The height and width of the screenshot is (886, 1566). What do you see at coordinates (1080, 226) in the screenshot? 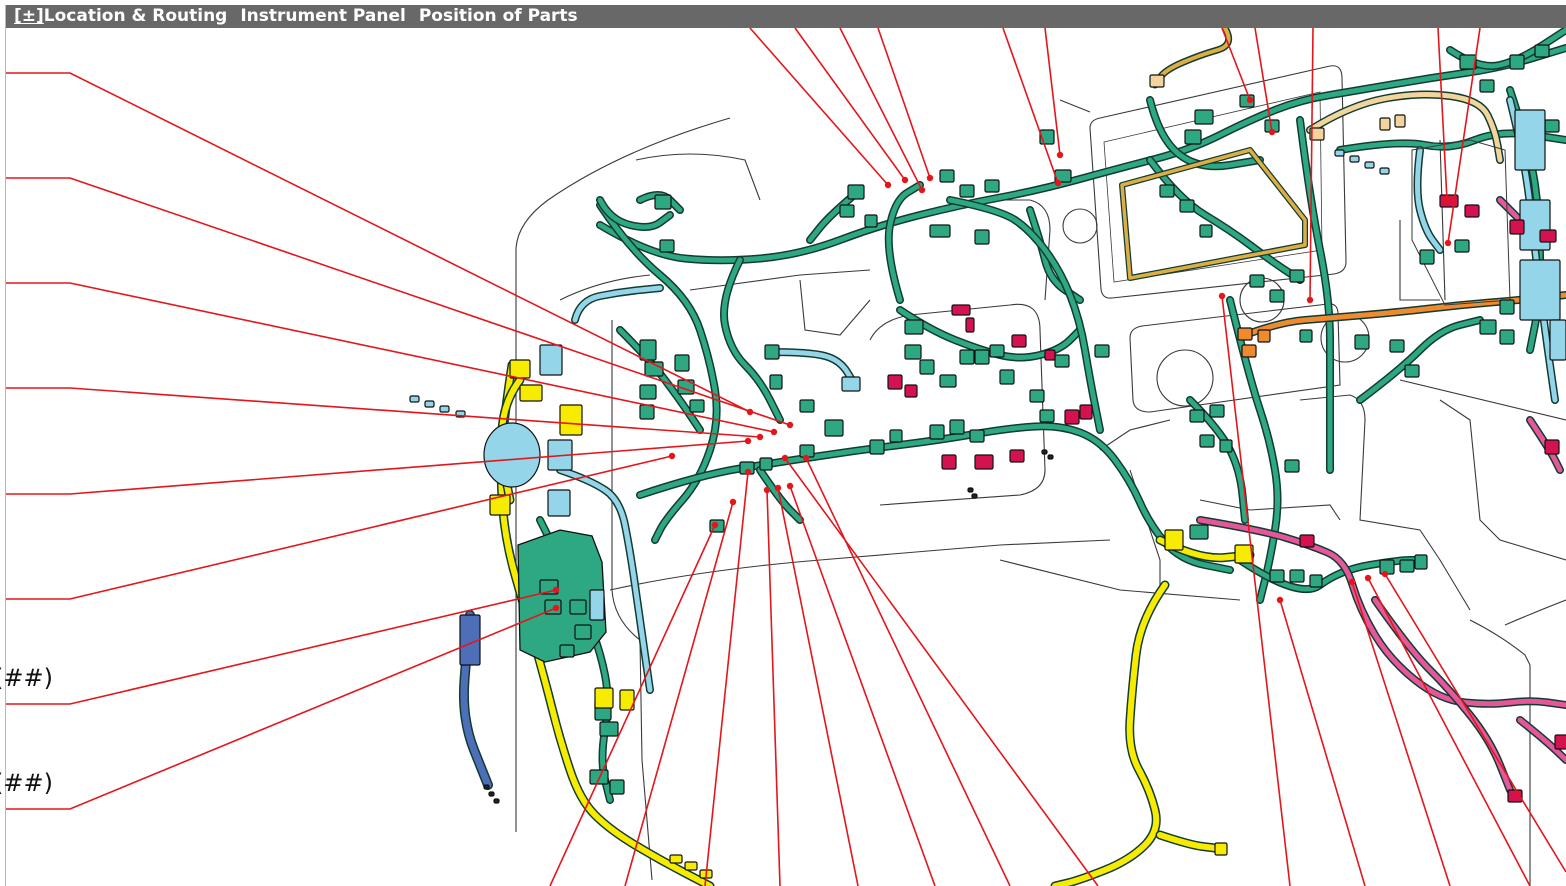
I see `knob-outline` at bounding box center [1080, 226].